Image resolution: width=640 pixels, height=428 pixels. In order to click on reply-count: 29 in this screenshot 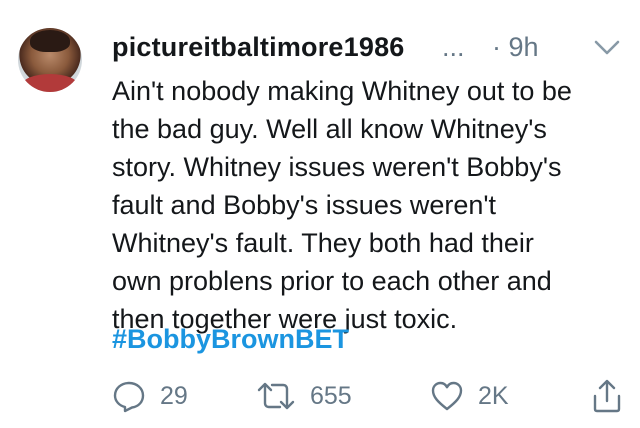, I will do `click(174, 395)`.